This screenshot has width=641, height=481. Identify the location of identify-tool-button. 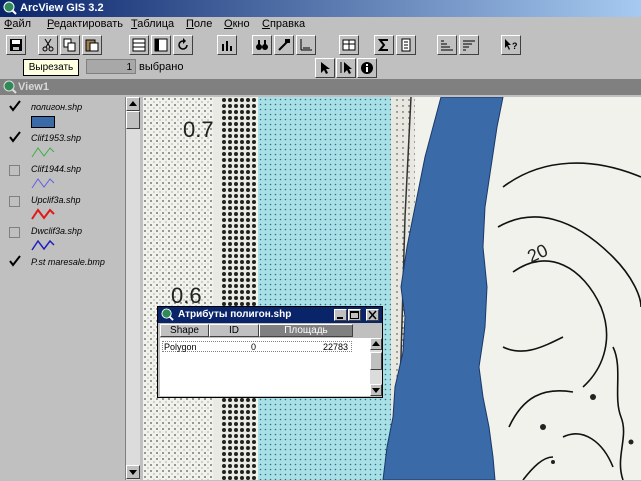
(367, 68).